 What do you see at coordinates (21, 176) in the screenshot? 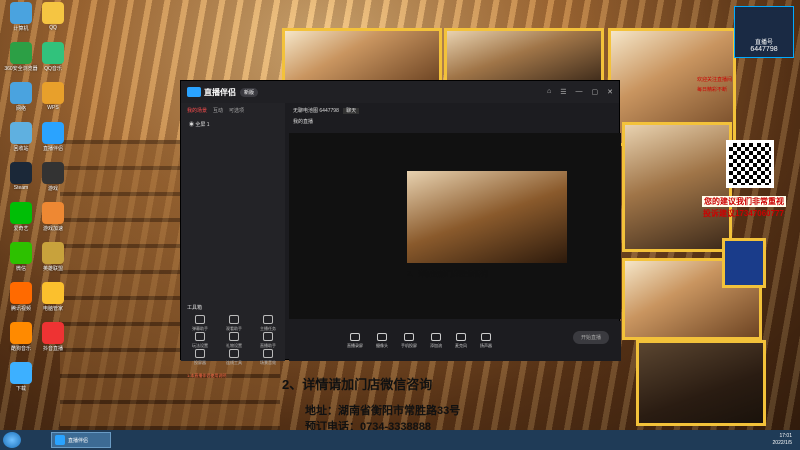
I see `desktop-icon: Steam` at bounding box center [21, 176].